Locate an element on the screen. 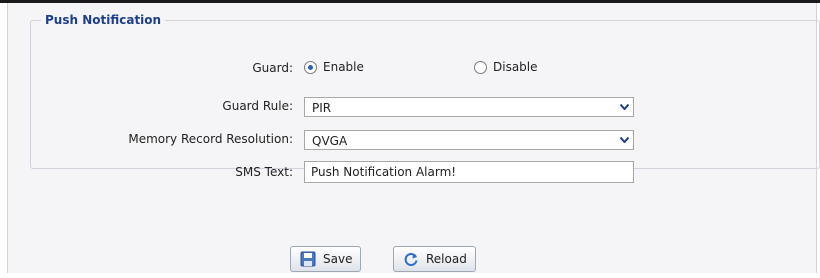 This screenshot has height=278, width=820. radio-checked-icon is located at coordinates (310, 67).